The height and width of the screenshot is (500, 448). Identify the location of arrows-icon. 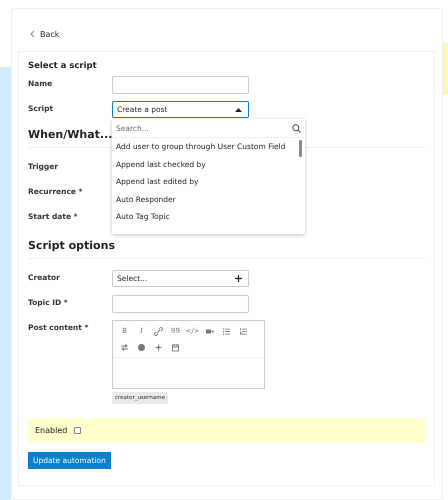
(124, 347).